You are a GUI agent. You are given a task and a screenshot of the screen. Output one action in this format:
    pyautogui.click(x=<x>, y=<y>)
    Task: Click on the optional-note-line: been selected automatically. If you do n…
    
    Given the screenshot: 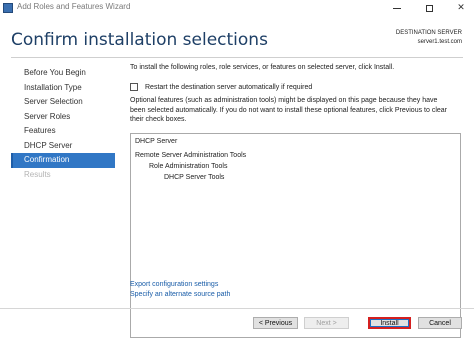 What is the action you would take?
    pyautogui.click(x=288, y=110)
    